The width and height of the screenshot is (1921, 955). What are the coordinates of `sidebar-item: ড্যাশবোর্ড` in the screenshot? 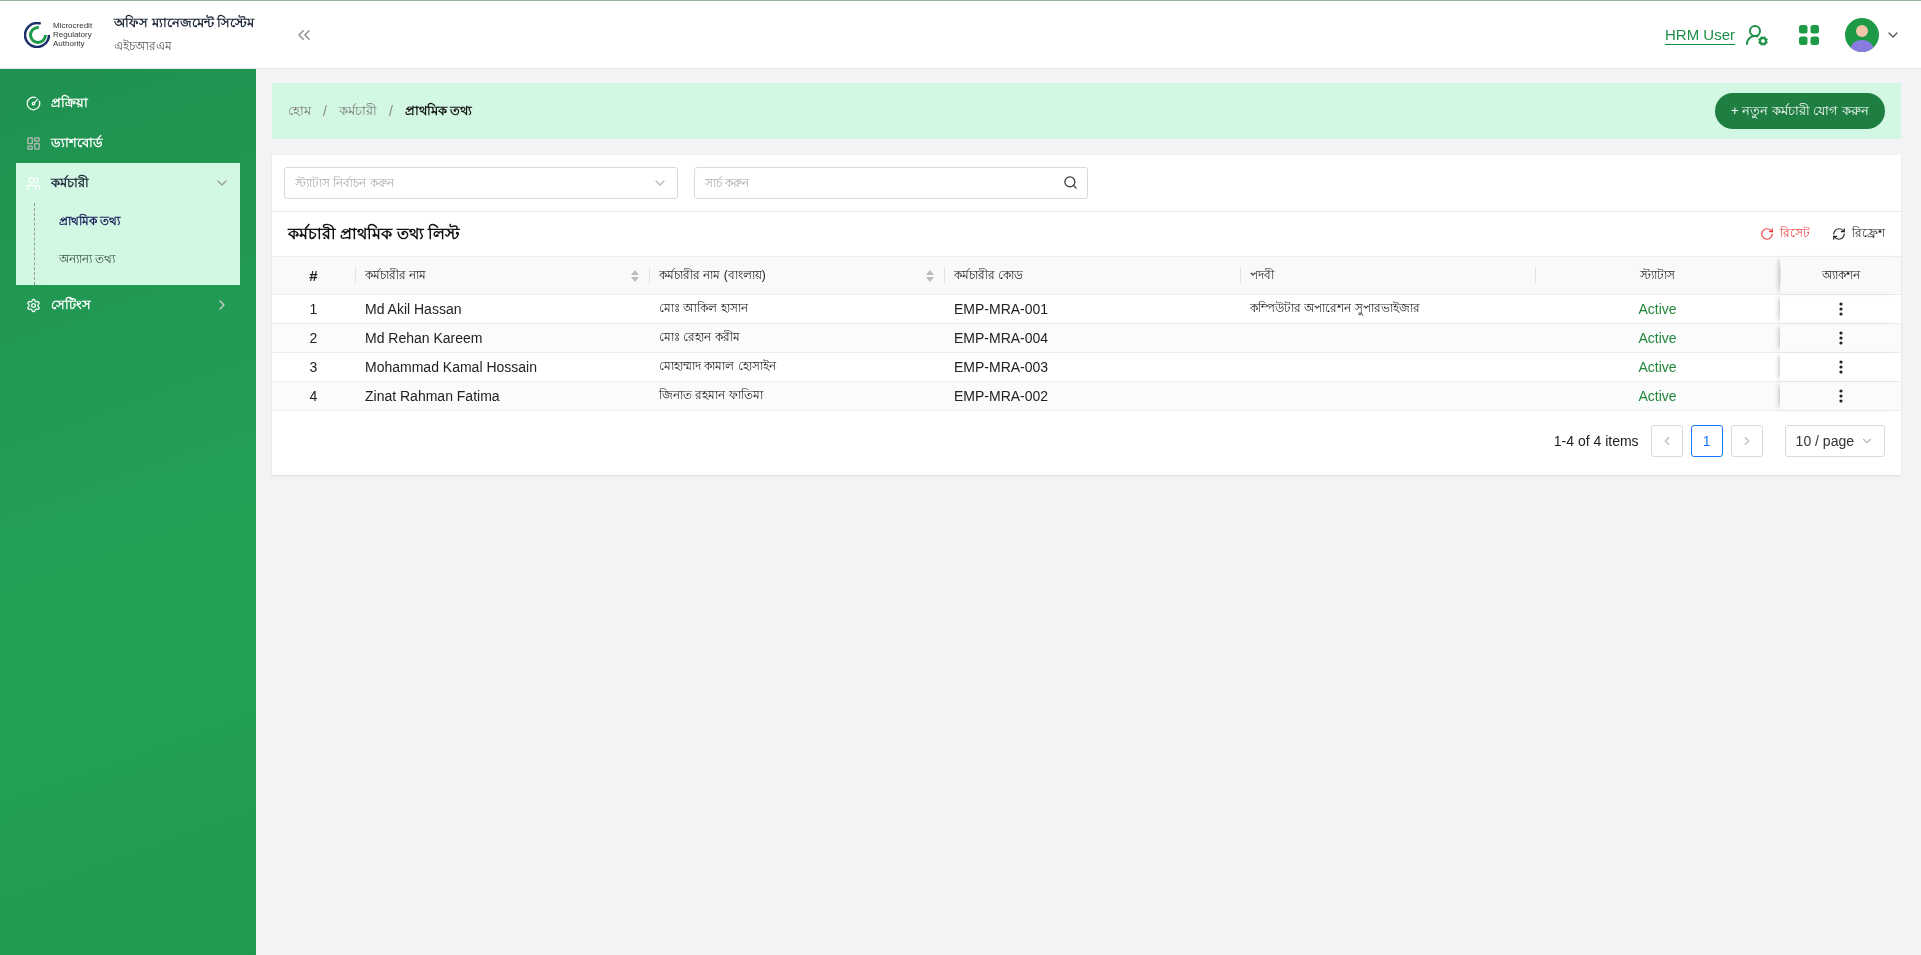 It's located at (128, 143).